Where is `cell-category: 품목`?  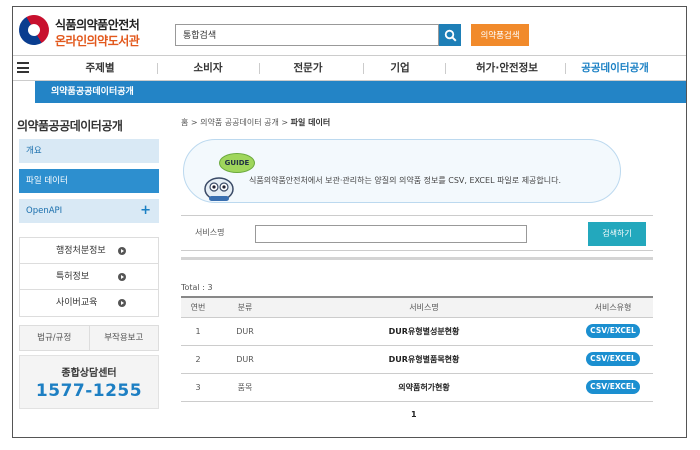 cell-category: 품목 is located at coordinates (245, 387).